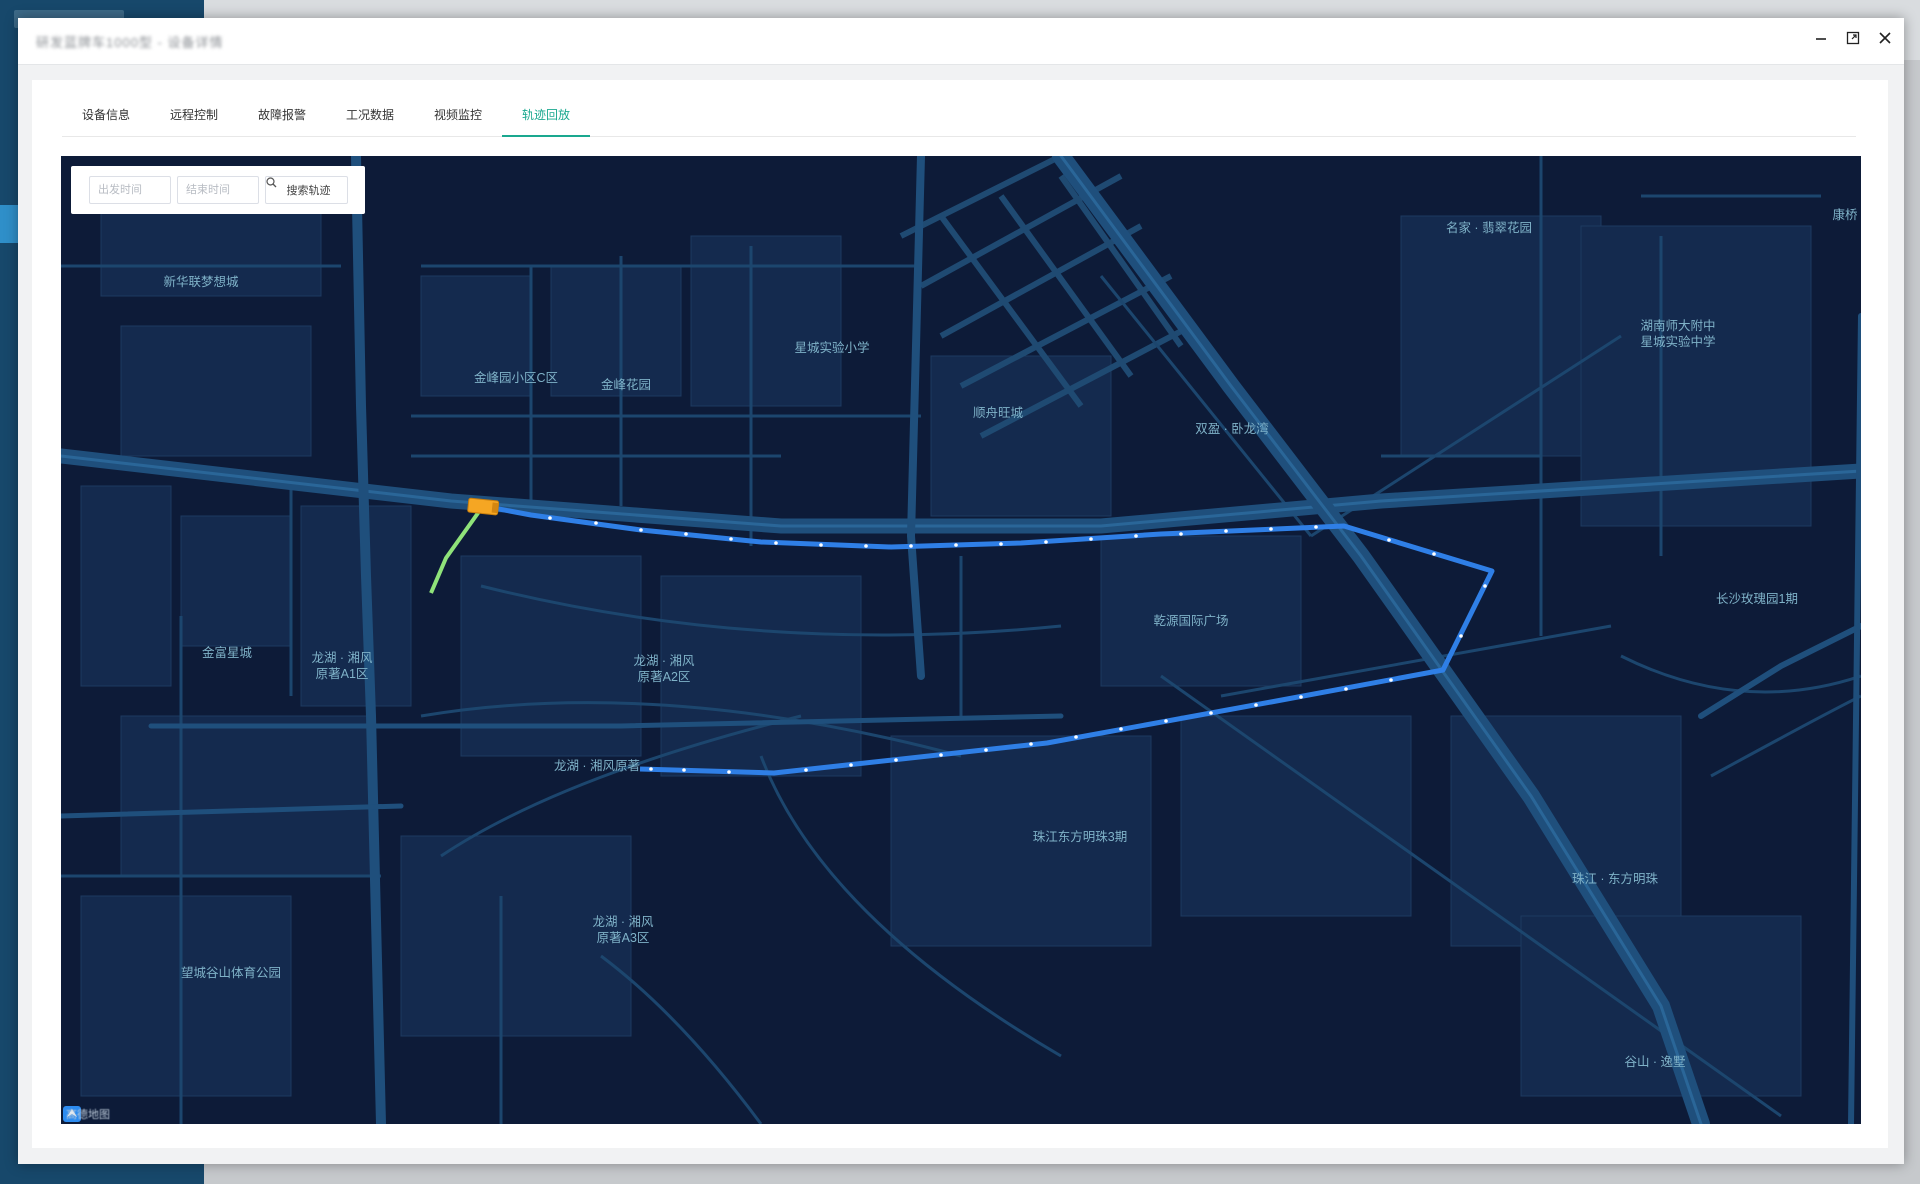 The image size is (1920, 1184). Describe the element at coordinates (282, 115) in the screenshot. I see `tab-fault-alarm: 故障报警` at that location.